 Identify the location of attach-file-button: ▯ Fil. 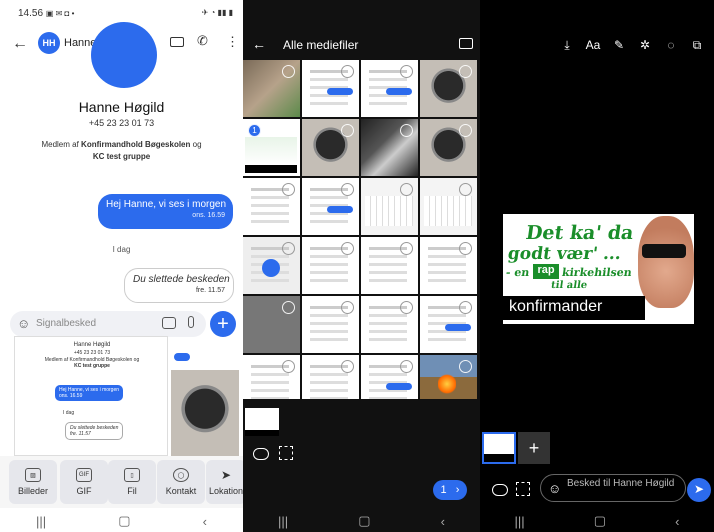
(132, 482).